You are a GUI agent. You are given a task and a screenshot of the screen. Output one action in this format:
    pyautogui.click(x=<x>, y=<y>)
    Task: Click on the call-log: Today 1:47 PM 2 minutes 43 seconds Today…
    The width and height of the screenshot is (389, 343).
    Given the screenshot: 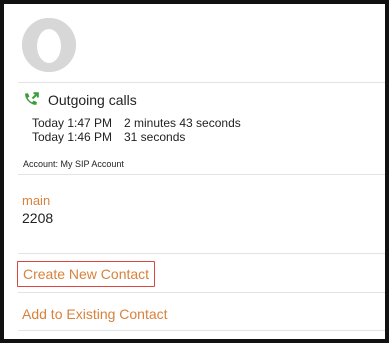 What is the action you would take?
    pyautogui.click(x=136, y=130)
    